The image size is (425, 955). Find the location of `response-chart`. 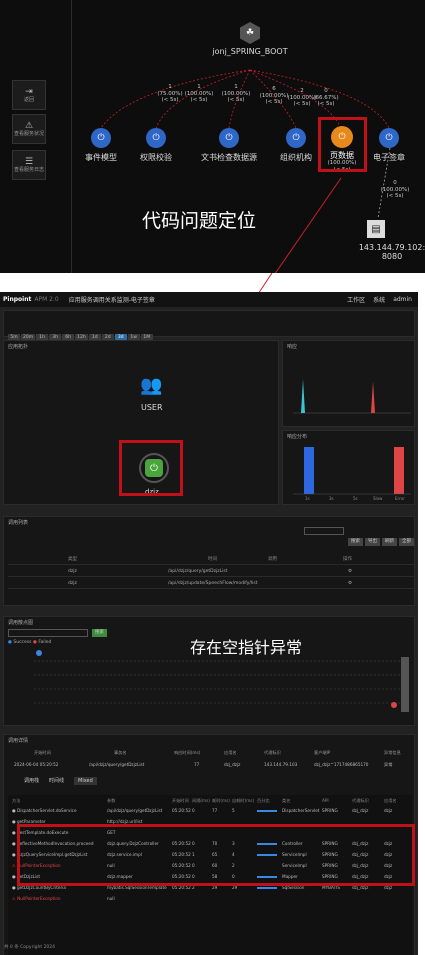

response-chart is located at coordinates (352, 396).